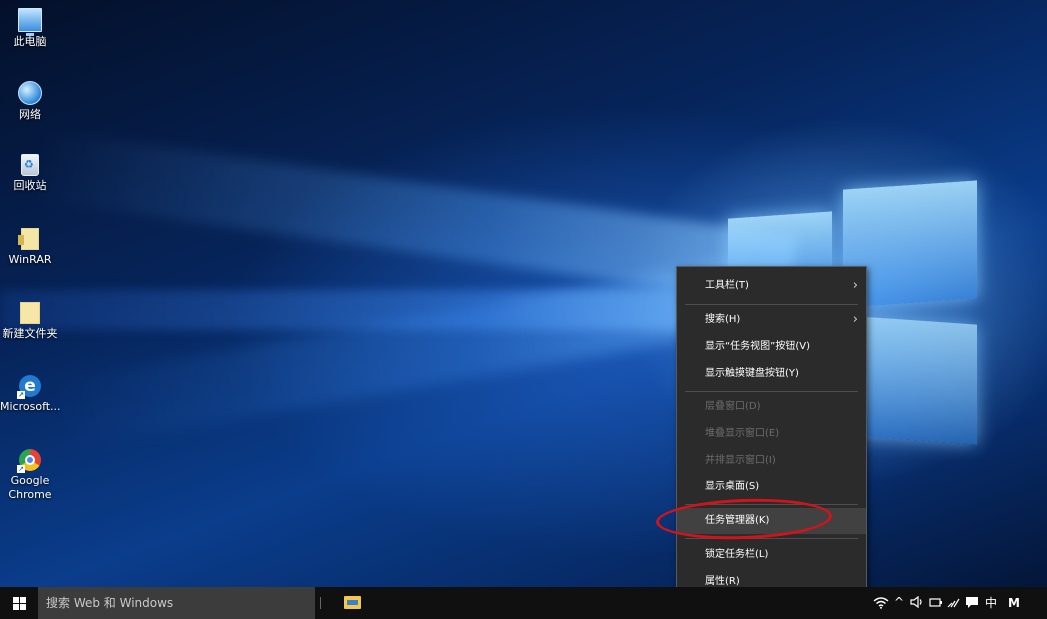 The width and height of the screenshot is (1047, 619). I want to click on menu-item-label: 层叠窗口(D), so click(733, 406).